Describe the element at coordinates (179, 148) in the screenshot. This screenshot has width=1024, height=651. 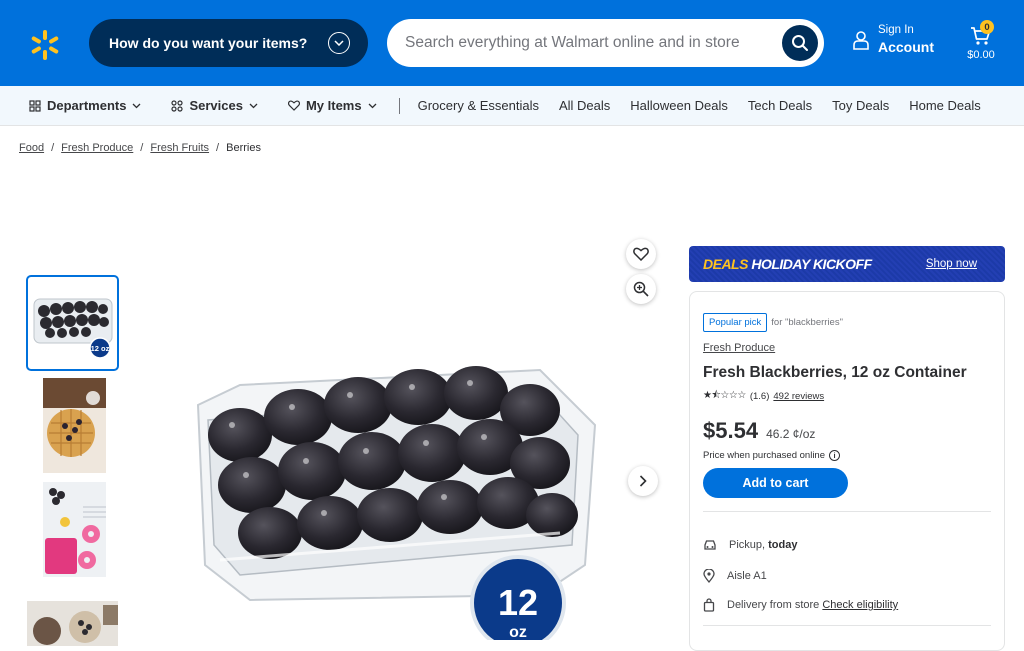
I see `breadcrumb-fresh-fruits: Fresh Fruits` at that location.